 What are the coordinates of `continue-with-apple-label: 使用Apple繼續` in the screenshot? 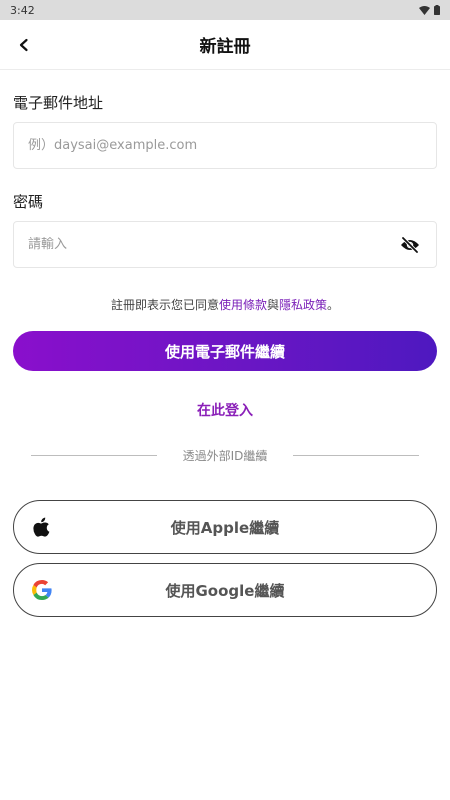 It's located at (225, 527).